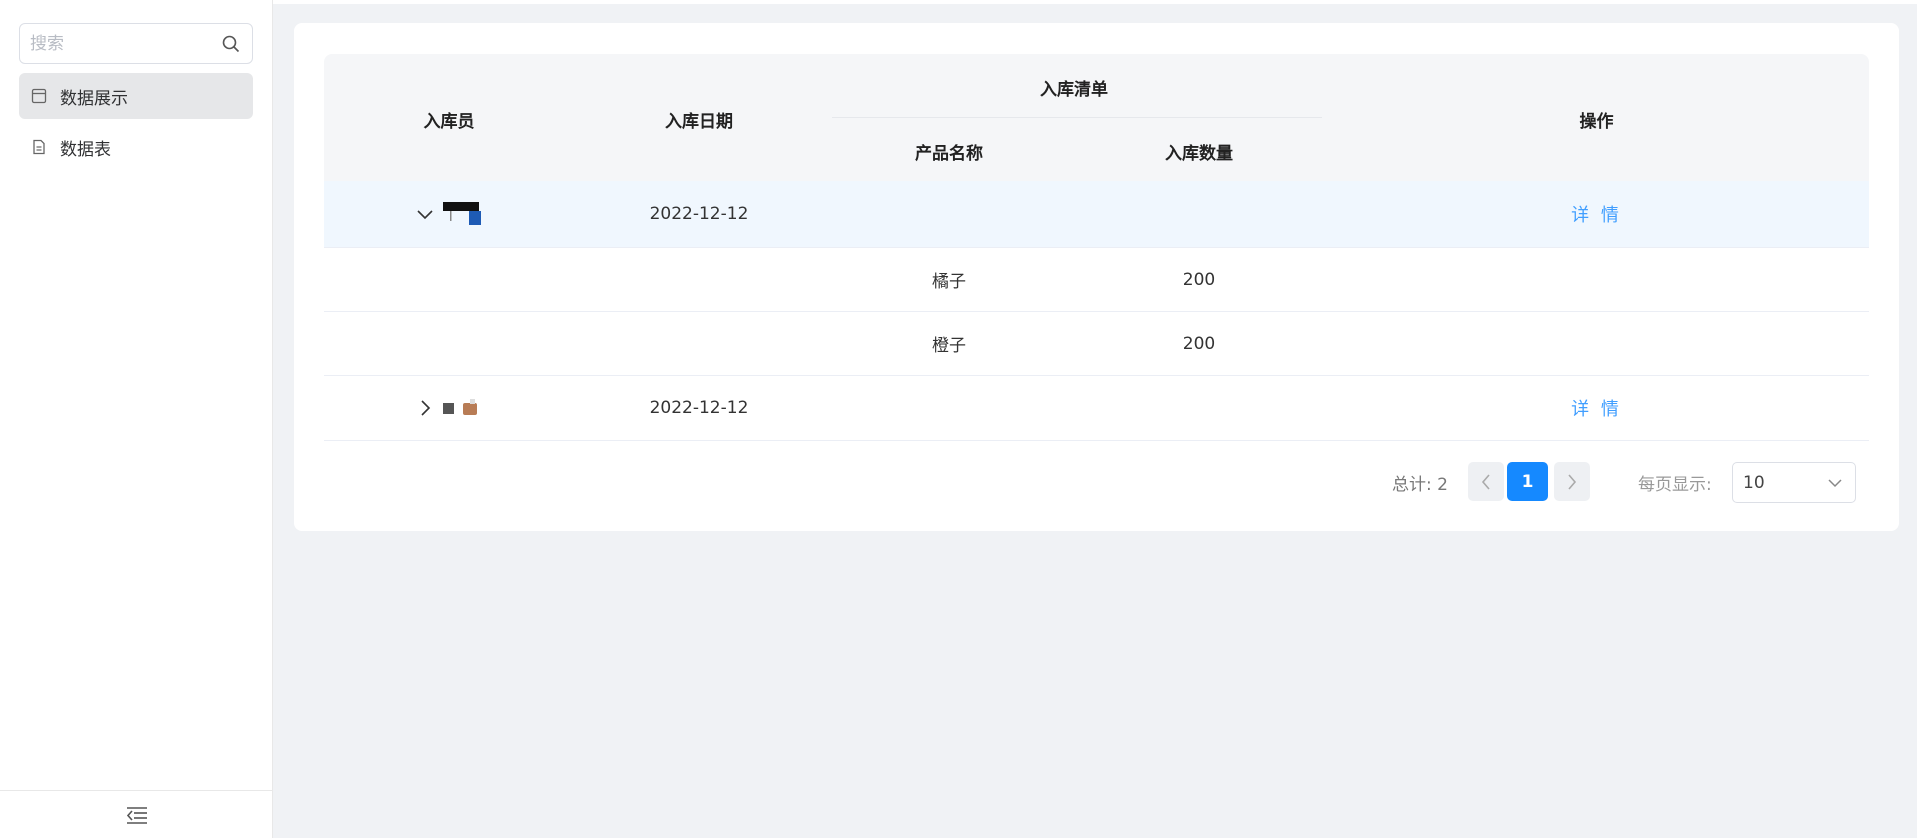  I want to click on sidebar-item-label: 数据表, so click(85, 149).